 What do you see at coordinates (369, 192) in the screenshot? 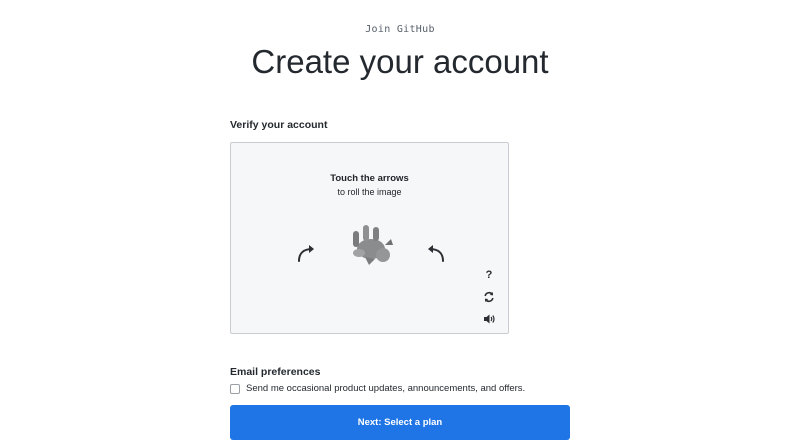
I see `captcha-subtitle: to roll the image` at bounding box center [369, 192].